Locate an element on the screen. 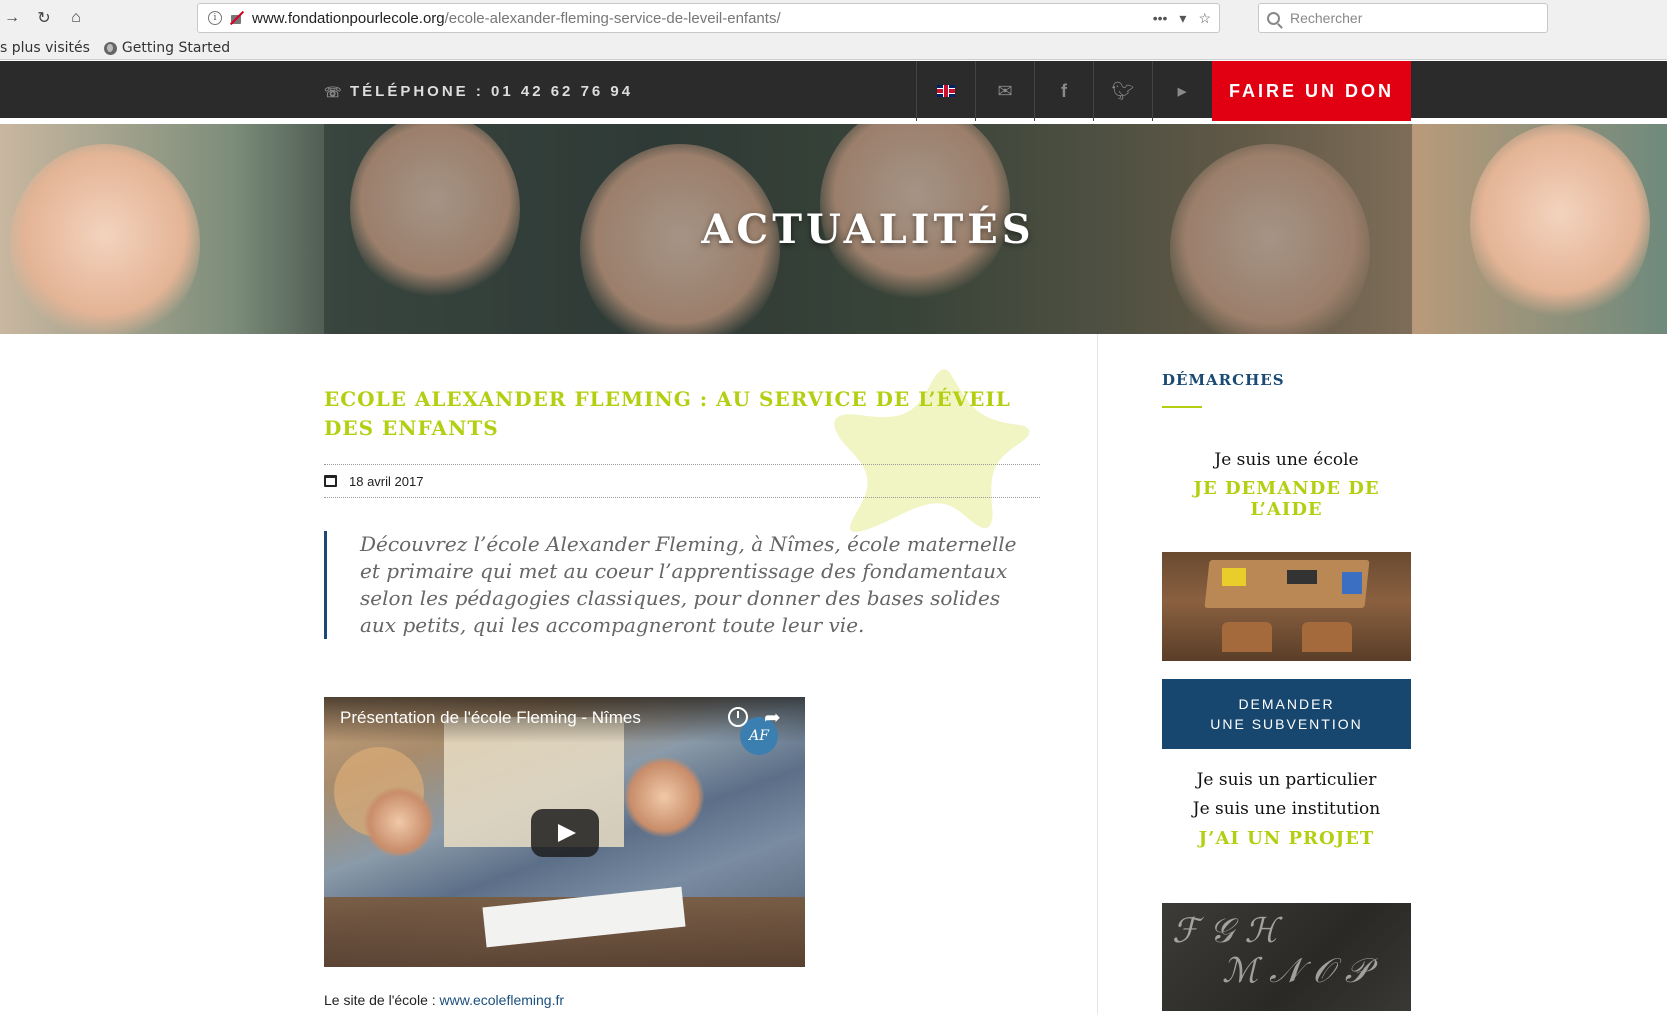 This screenshot has height=1014, width=1667. sidebar-title-underline is located at coordinates (1182, 407).